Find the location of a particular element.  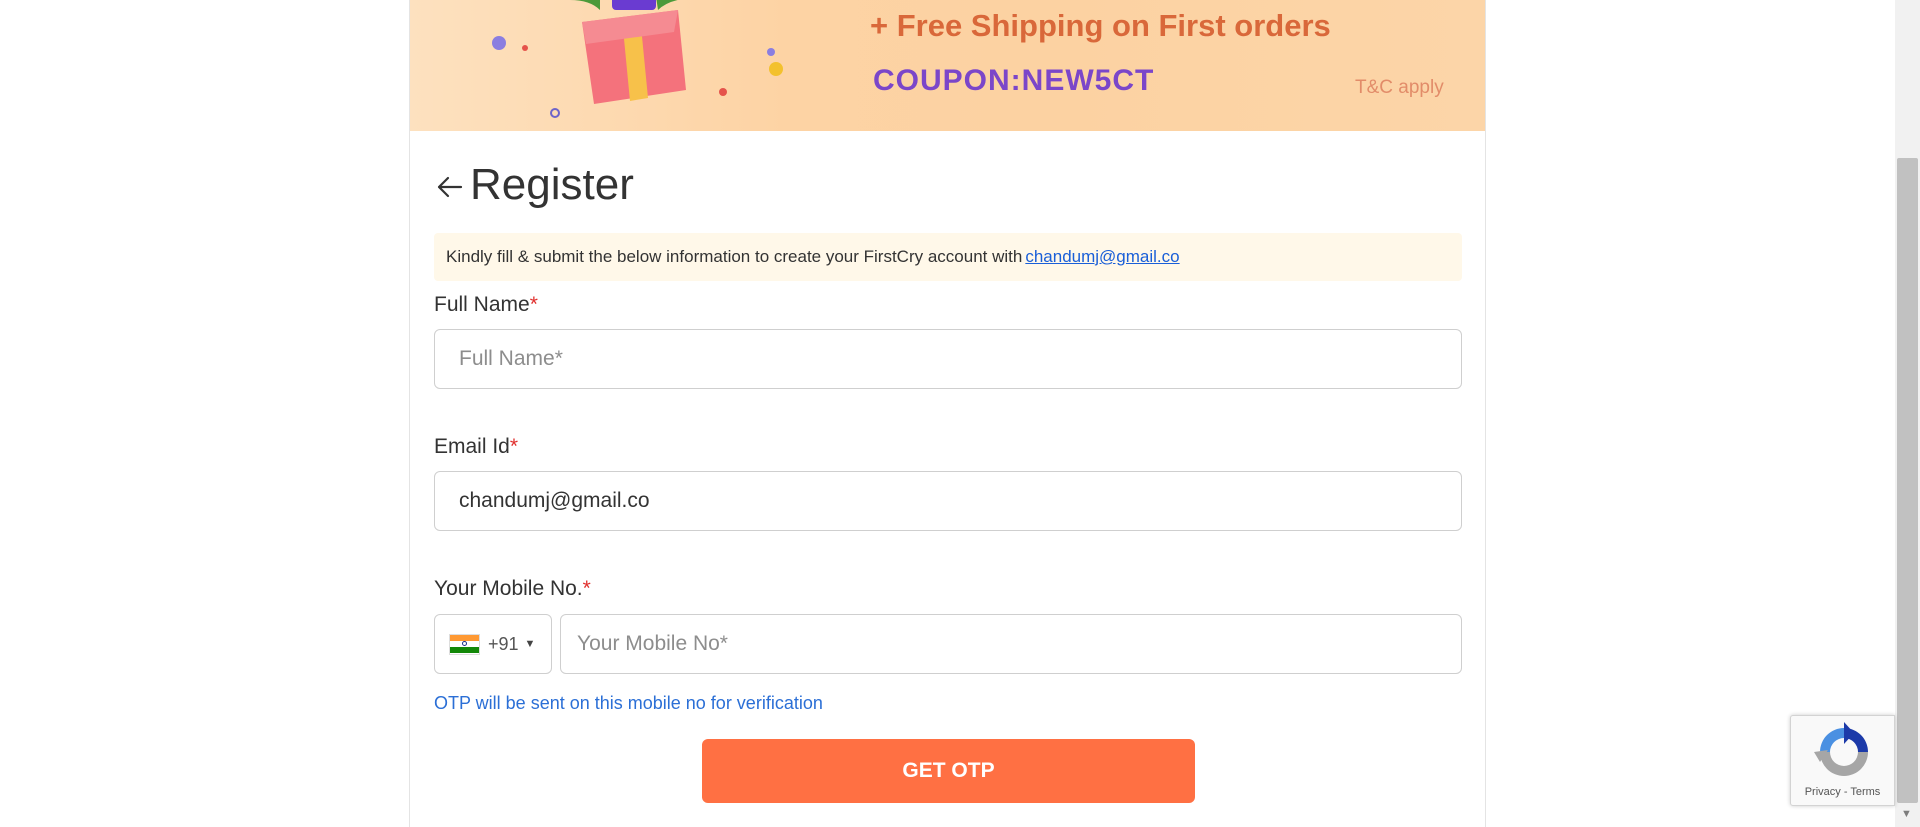

gift-box-icon: % is located at coordinates (628, 52).